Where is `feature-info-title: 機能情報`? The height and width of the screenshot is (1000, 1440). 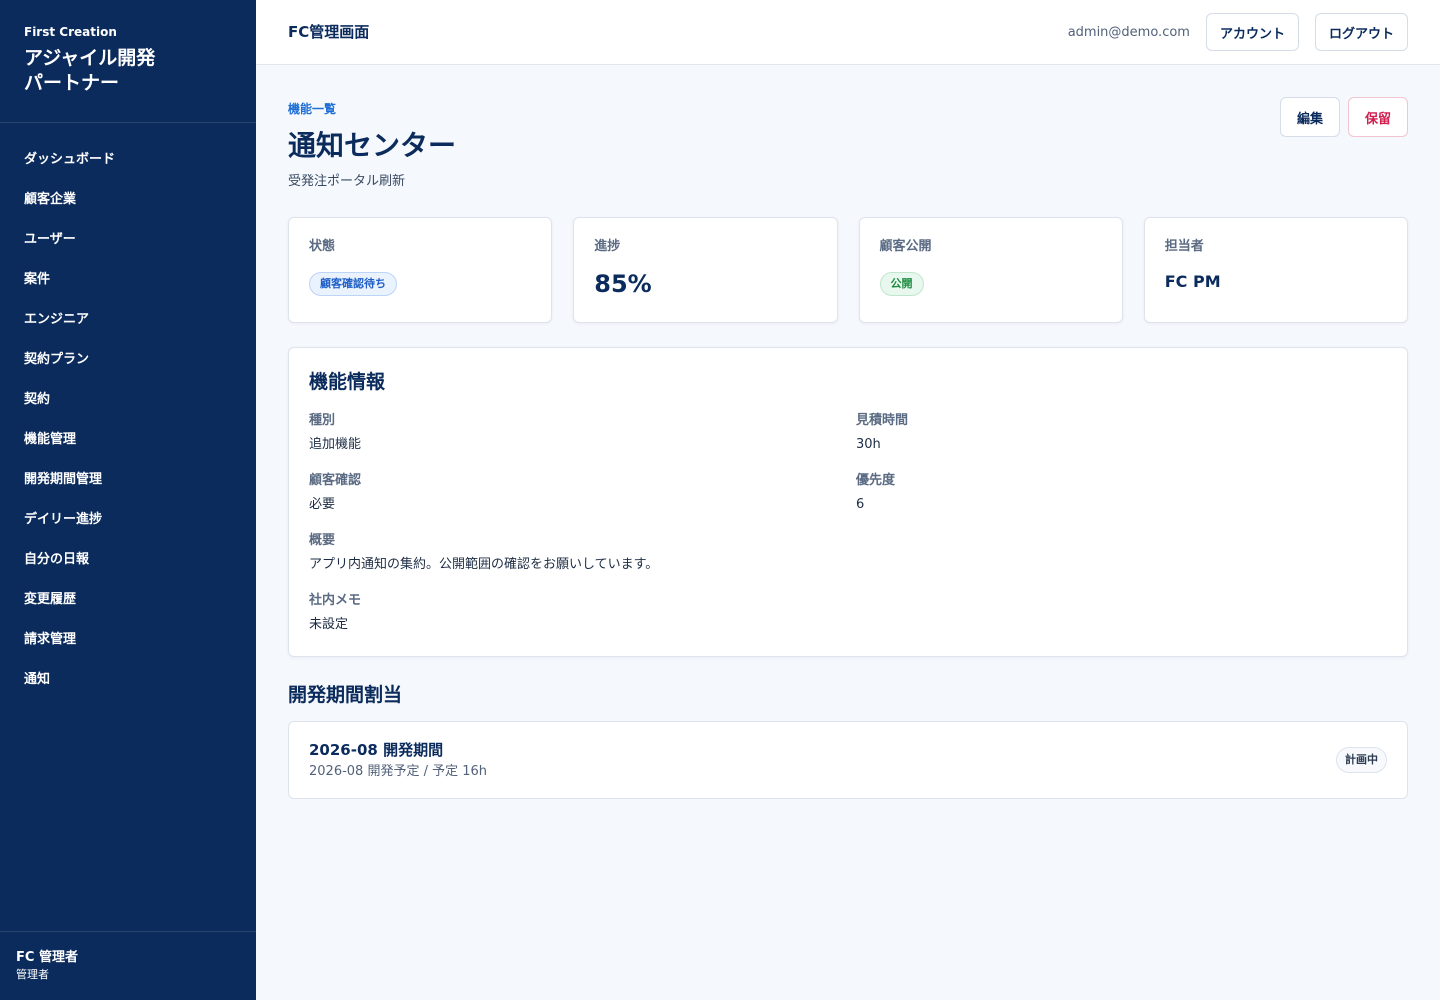
feature-info-title: 機能情報 is located at coordinates (347, 382).